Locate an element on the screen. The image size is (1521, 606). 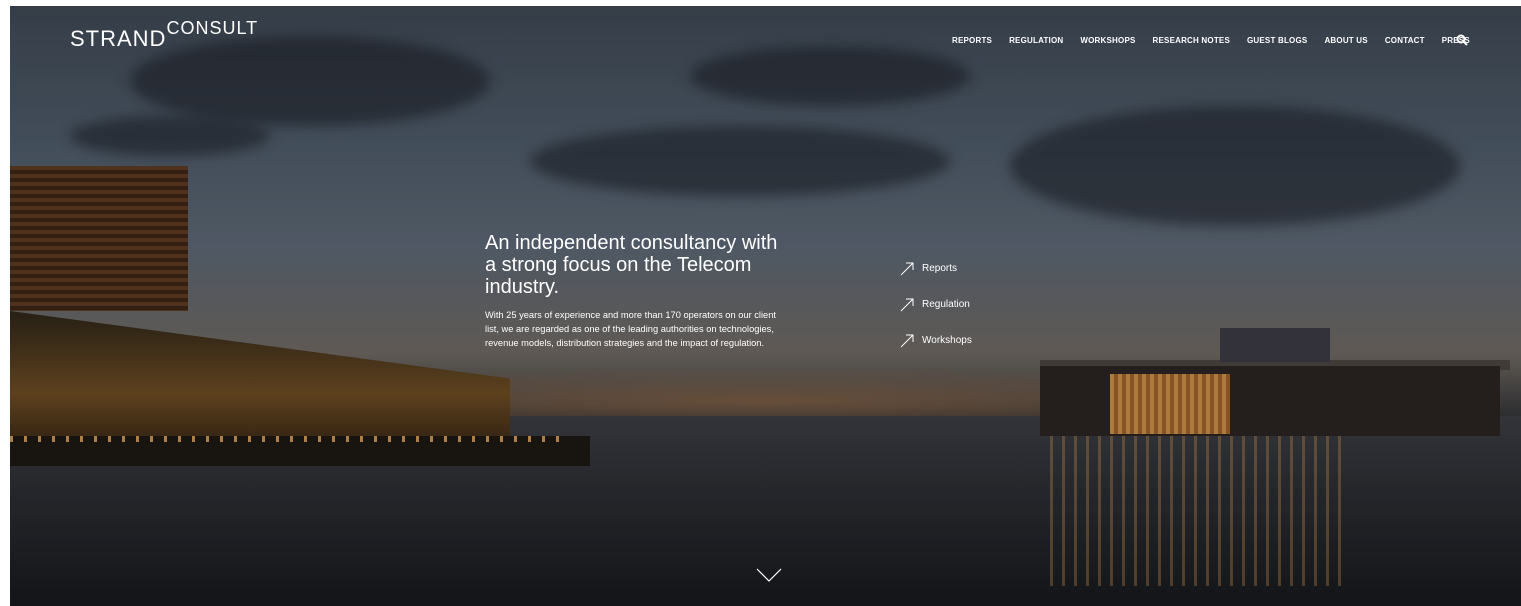
nav-guest-blogs: GUEST BLOGS is located at coordinates (1277, 40).